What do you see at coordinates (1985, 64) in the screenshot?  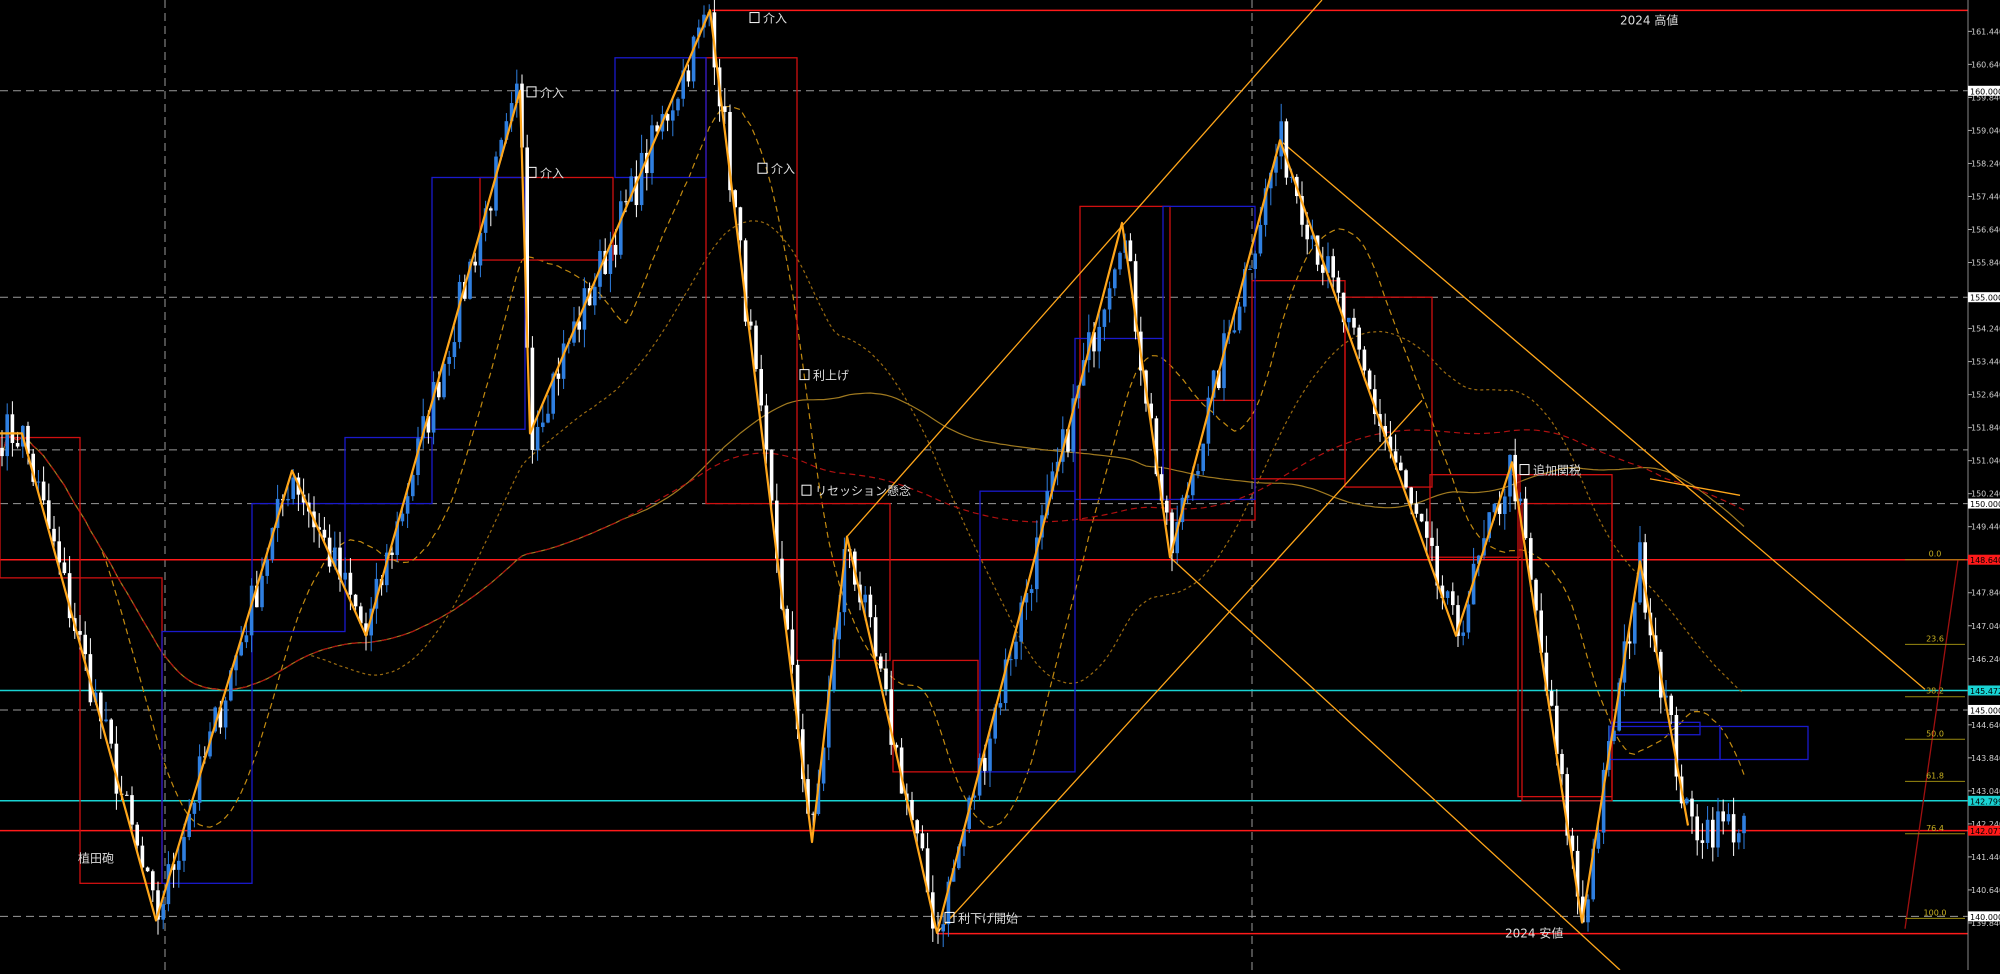 I see `price-tick-label: 160.640` at bounding box center [1985, 64].